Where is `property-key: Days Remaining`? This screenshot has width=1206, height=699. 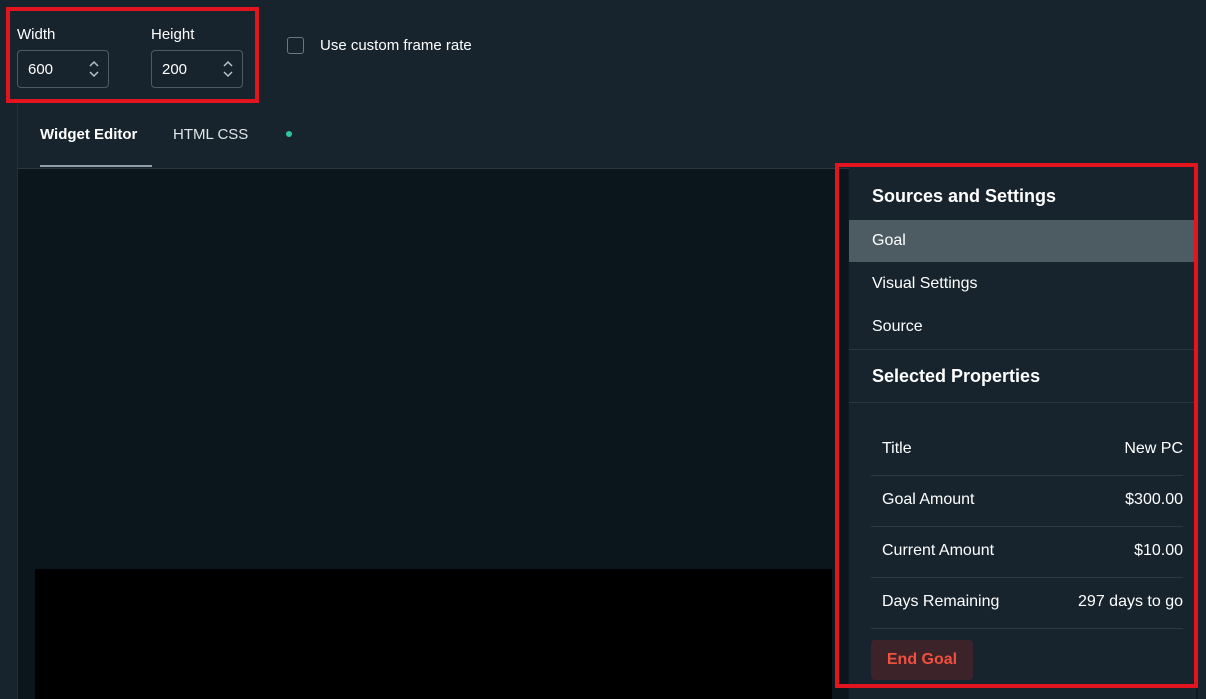 property-key: Days Remaining is located at coordinates (941, 601).